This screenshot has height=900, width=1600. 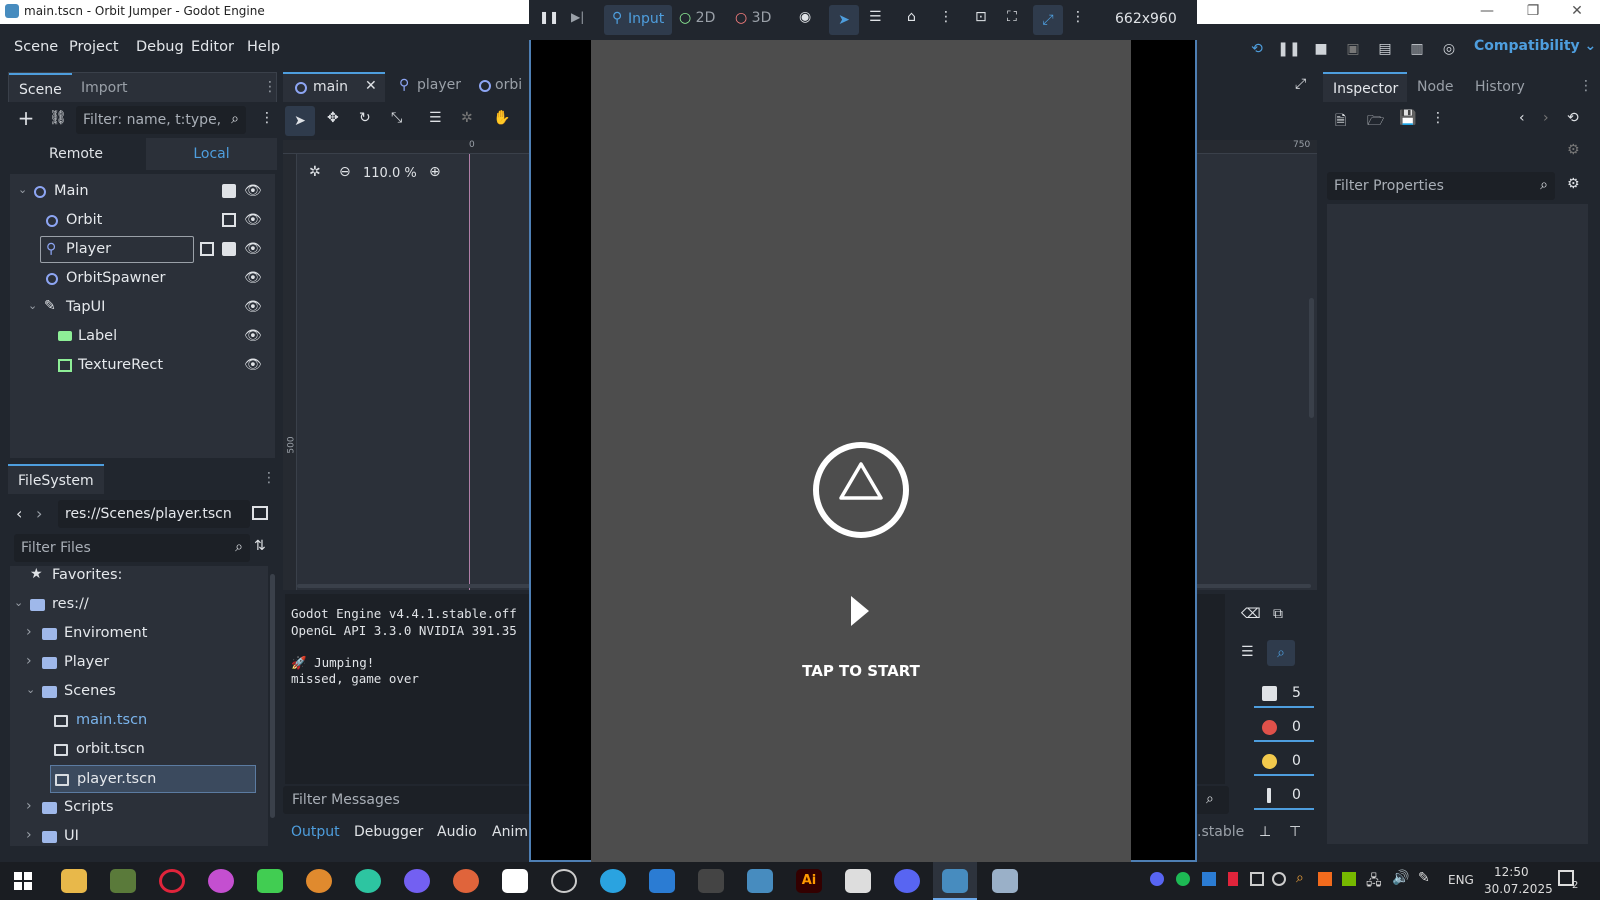 I want to click on telegram-icon, so click(x=613, y=881).